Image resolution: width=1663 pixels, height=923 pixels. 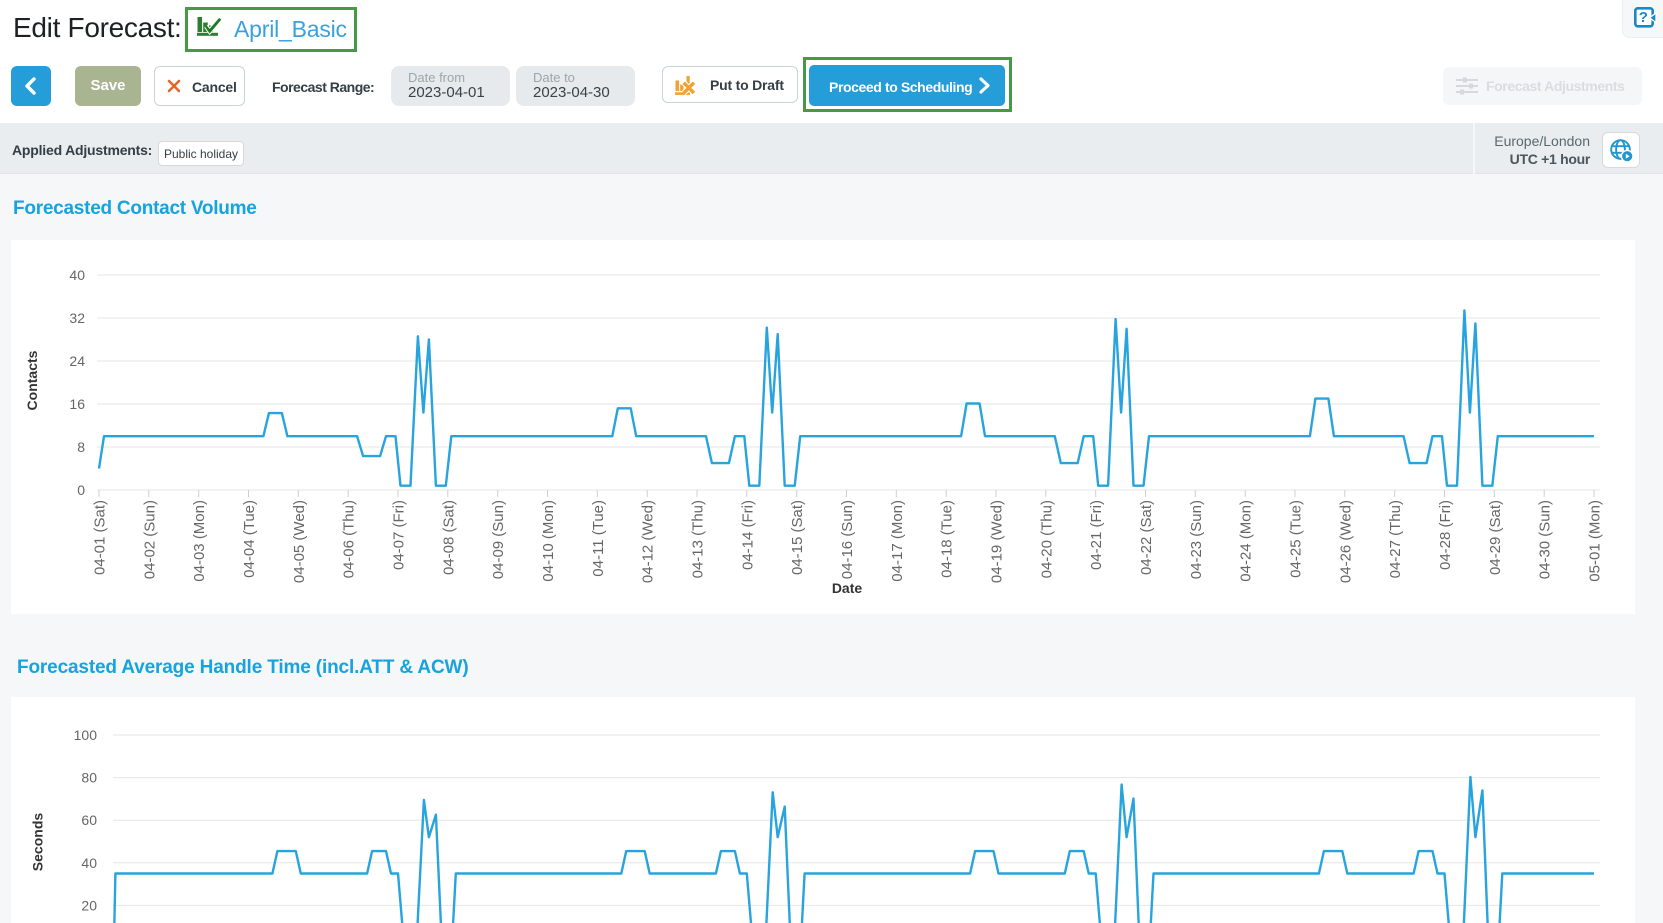 What do you see at coordinates (38, 842) in the screenshot?
I see `svg-text: Seconds` at bounding box center [38, 842].